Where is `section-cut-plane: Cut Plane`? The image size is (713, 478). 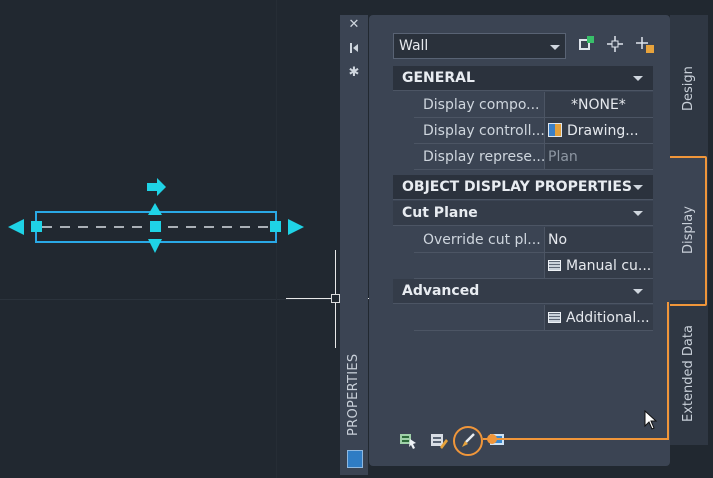
section-cut-plane: Cut Plane is located at coordinates (523, 213).